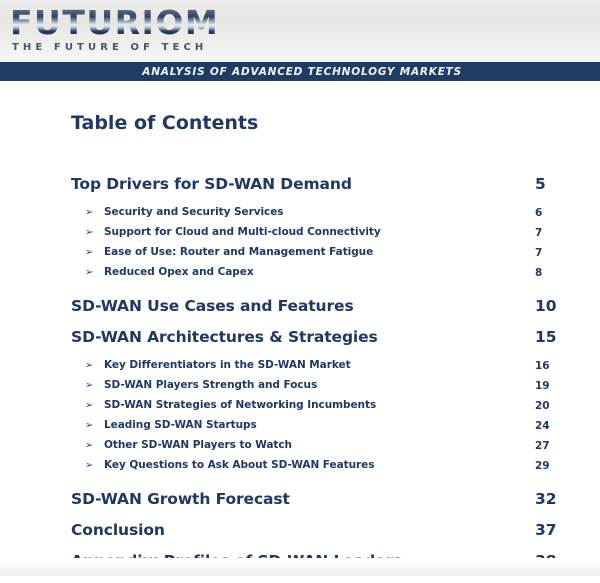 This screenshot has width=600, height=583. I want to click on toc-entry-sub: ➢ Other SD-WAN Players to Watch 27, so click(300, 449).